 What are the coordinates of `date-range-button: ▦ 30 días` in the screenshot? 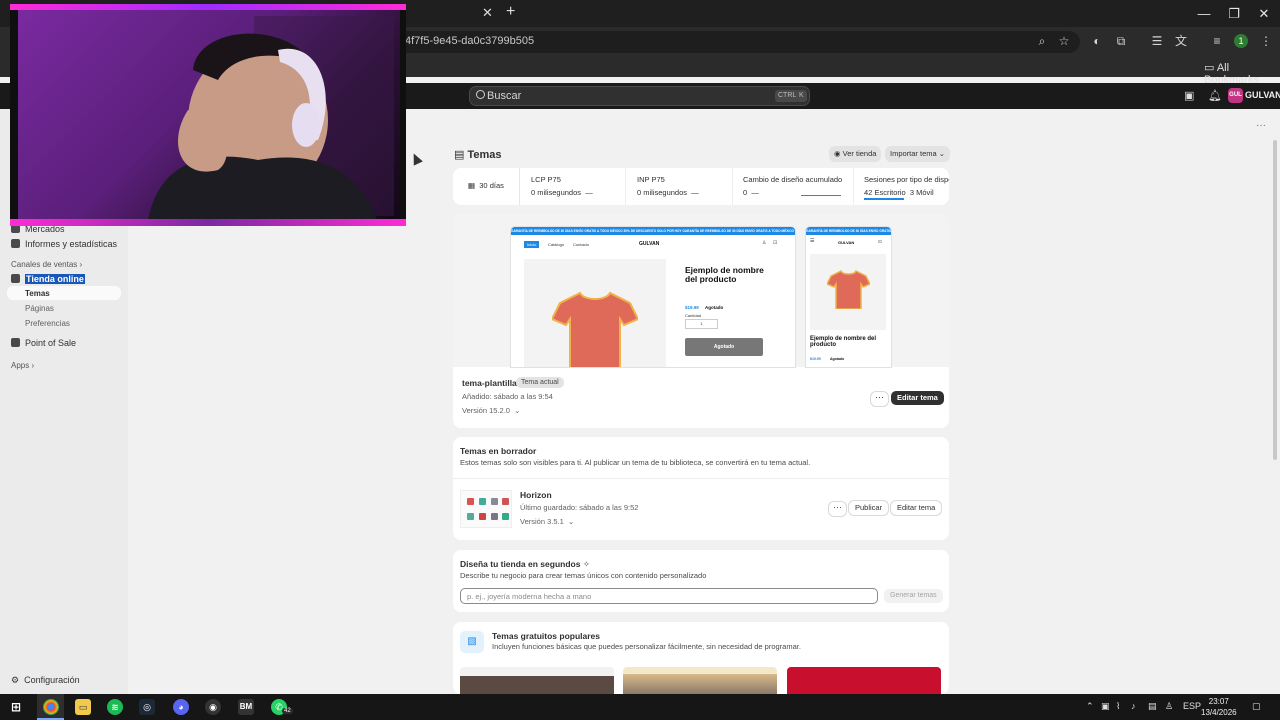 It's located at (486, 186).